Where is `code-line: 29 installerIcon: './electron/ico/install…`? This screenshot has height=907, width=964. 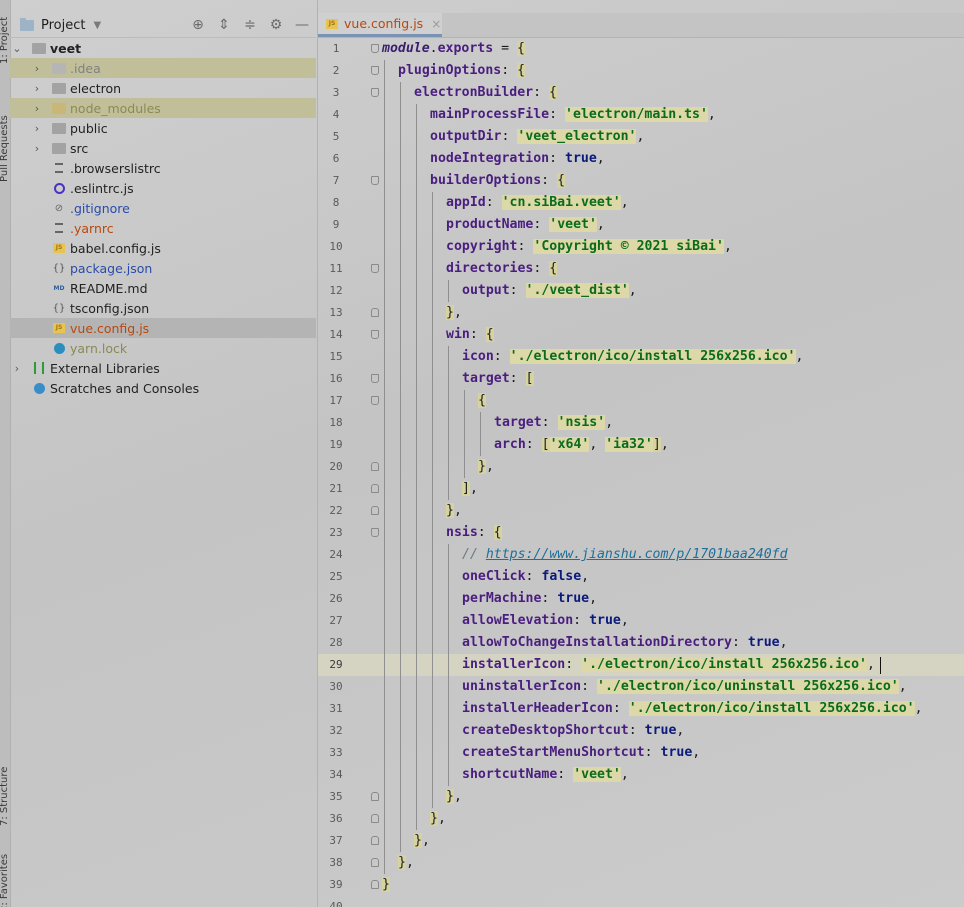 code-line: 29 installerIcon: './electron/ico/install… is located at coordinates (641, 665).